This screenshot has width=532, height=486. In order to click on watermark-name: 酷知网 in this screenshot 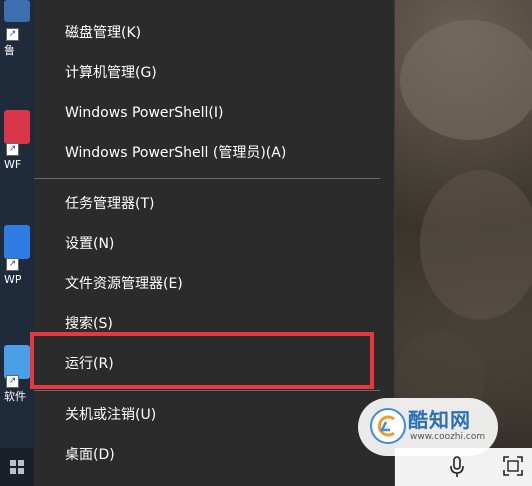, I will do `click(439, 420)`.